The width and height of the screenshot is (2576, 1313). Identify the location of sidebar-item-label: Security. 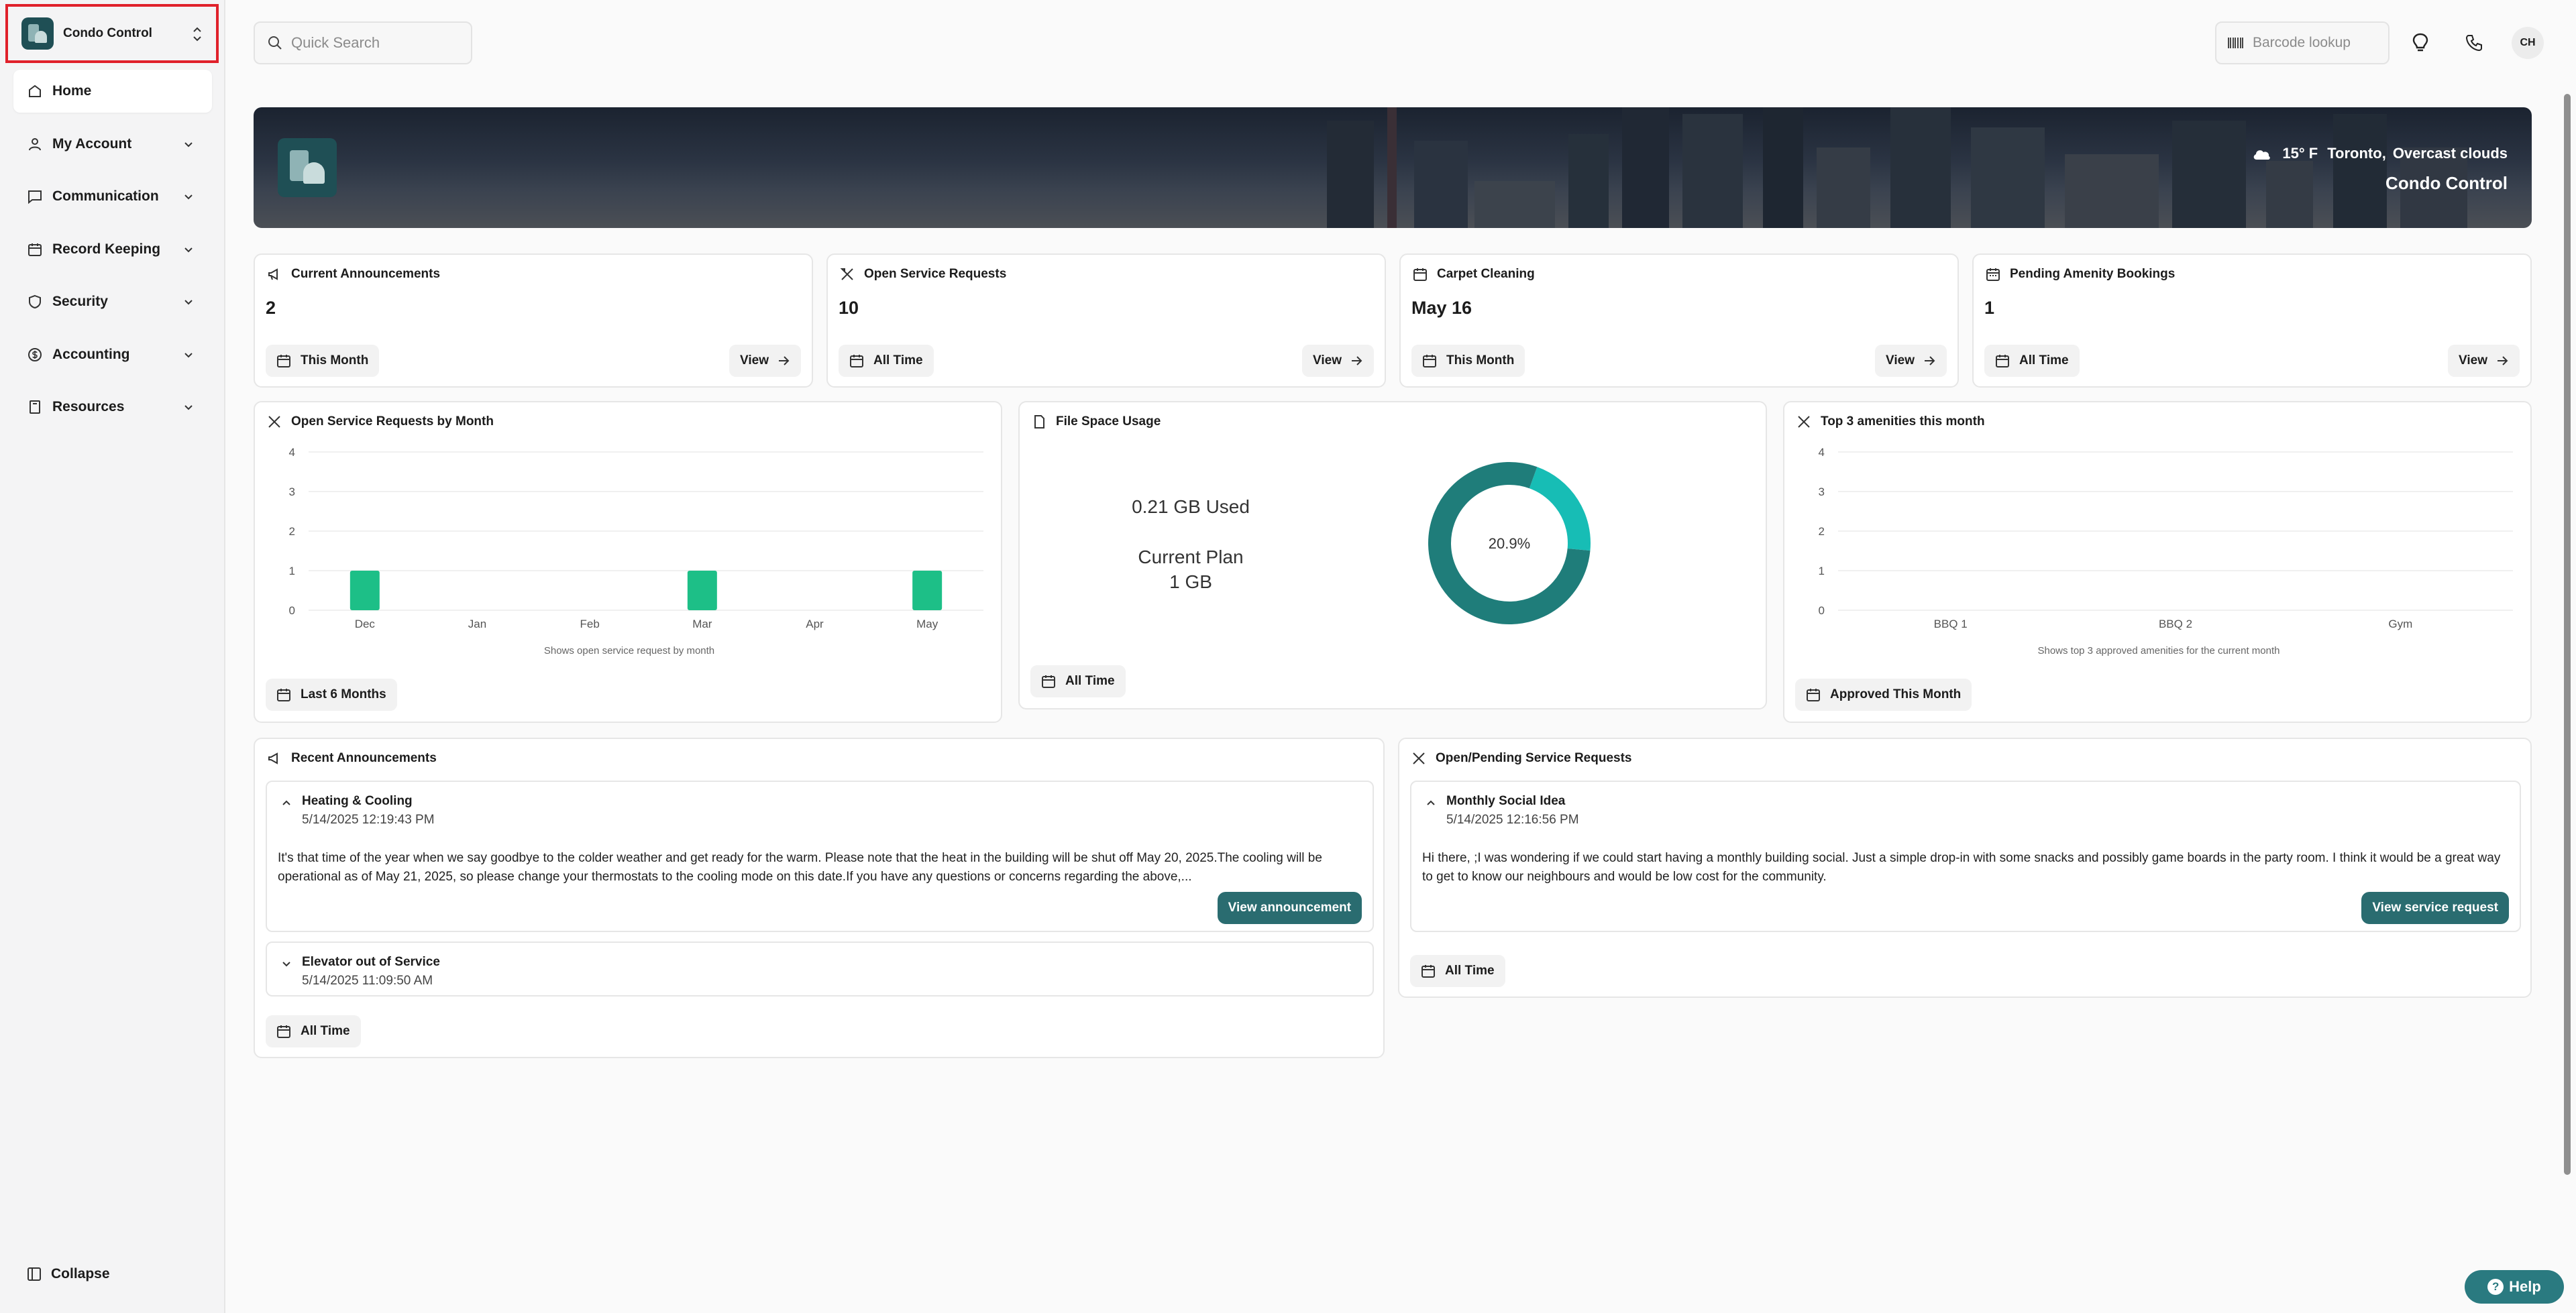
(80, 301).